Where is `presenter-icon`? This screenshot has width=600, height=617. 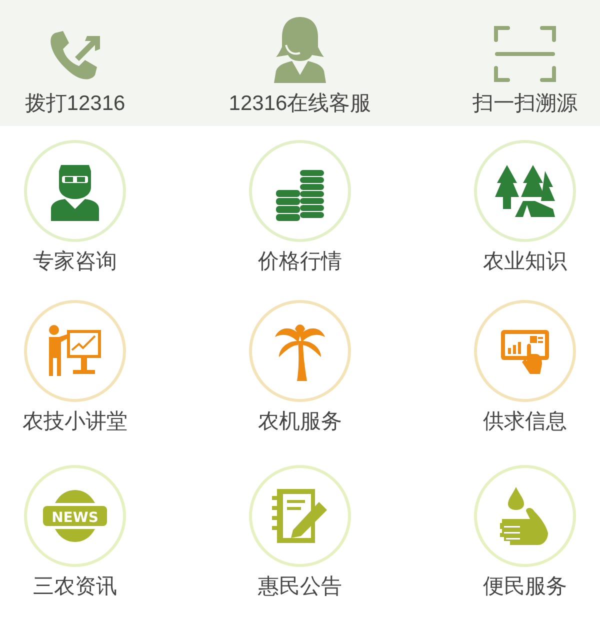 presenter-icon is located at coordinates (75, 351).